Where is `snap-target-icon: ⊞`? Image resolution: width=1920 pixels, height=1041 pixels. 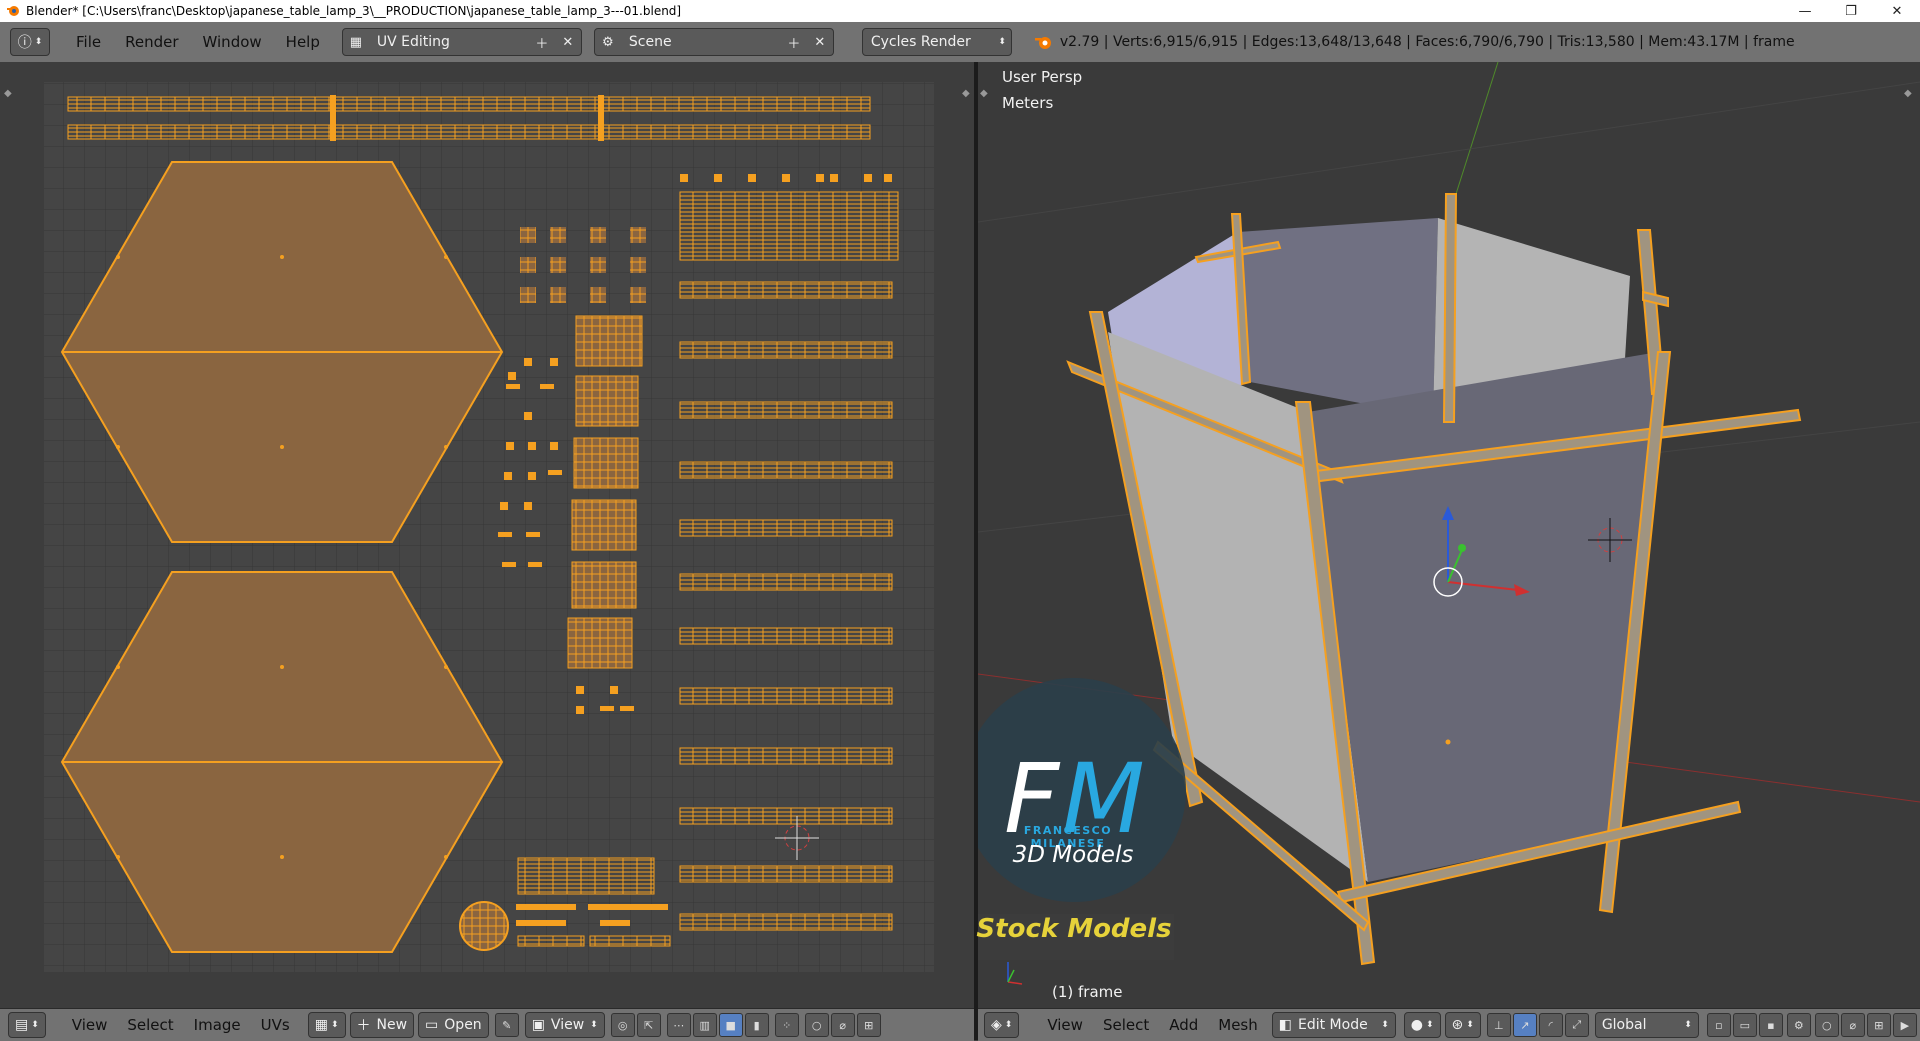 snap-target-icon: ⊞ is located at coordinates (868, 1025).